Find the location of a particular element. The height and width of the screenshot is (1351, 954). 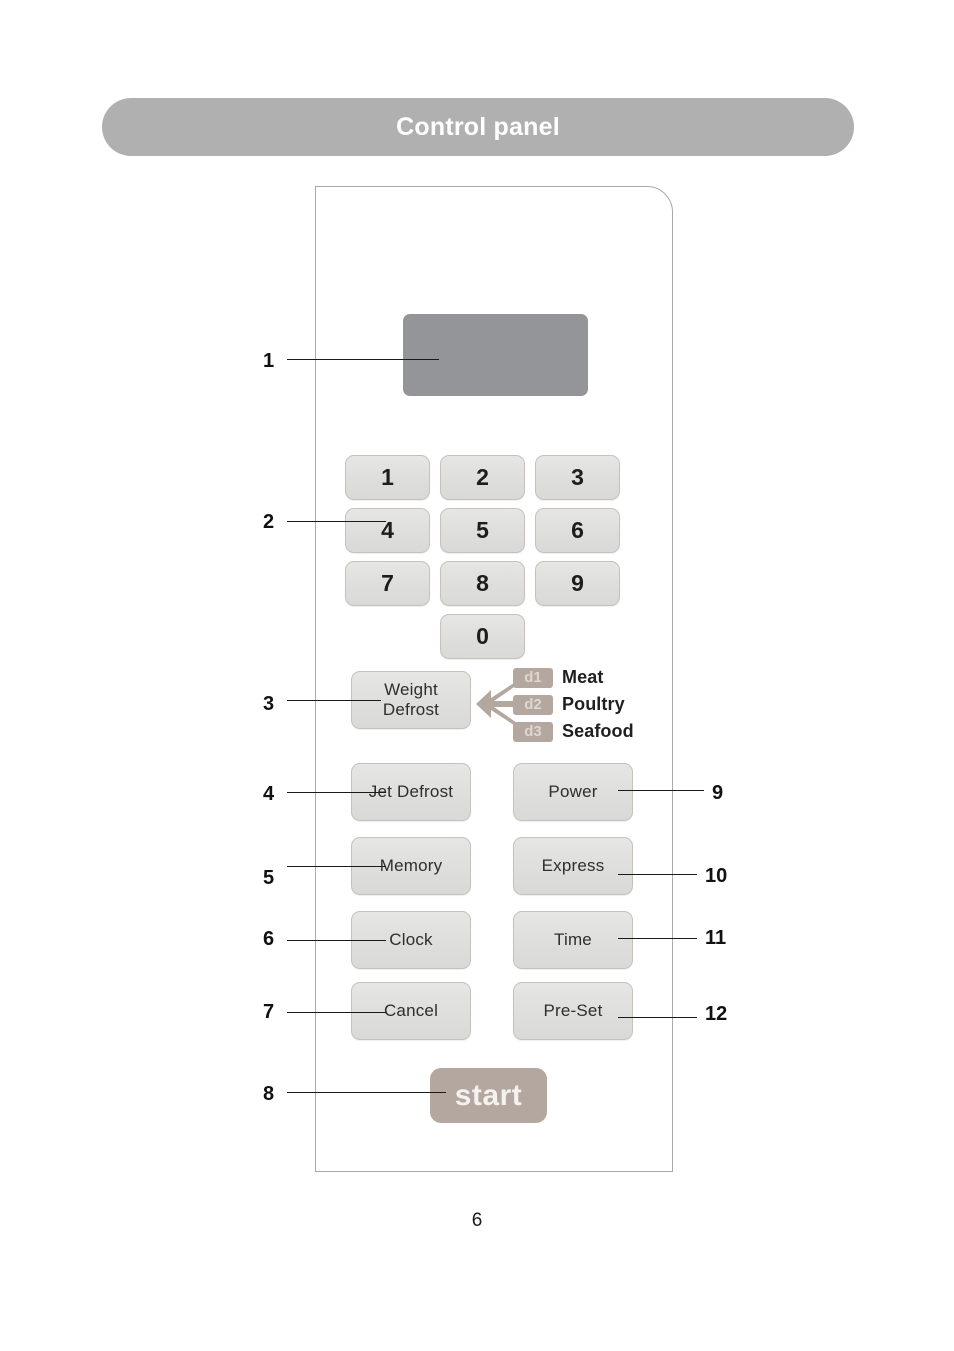

control-panel-header-banner: Control panel is located at coordinates (478, 127).